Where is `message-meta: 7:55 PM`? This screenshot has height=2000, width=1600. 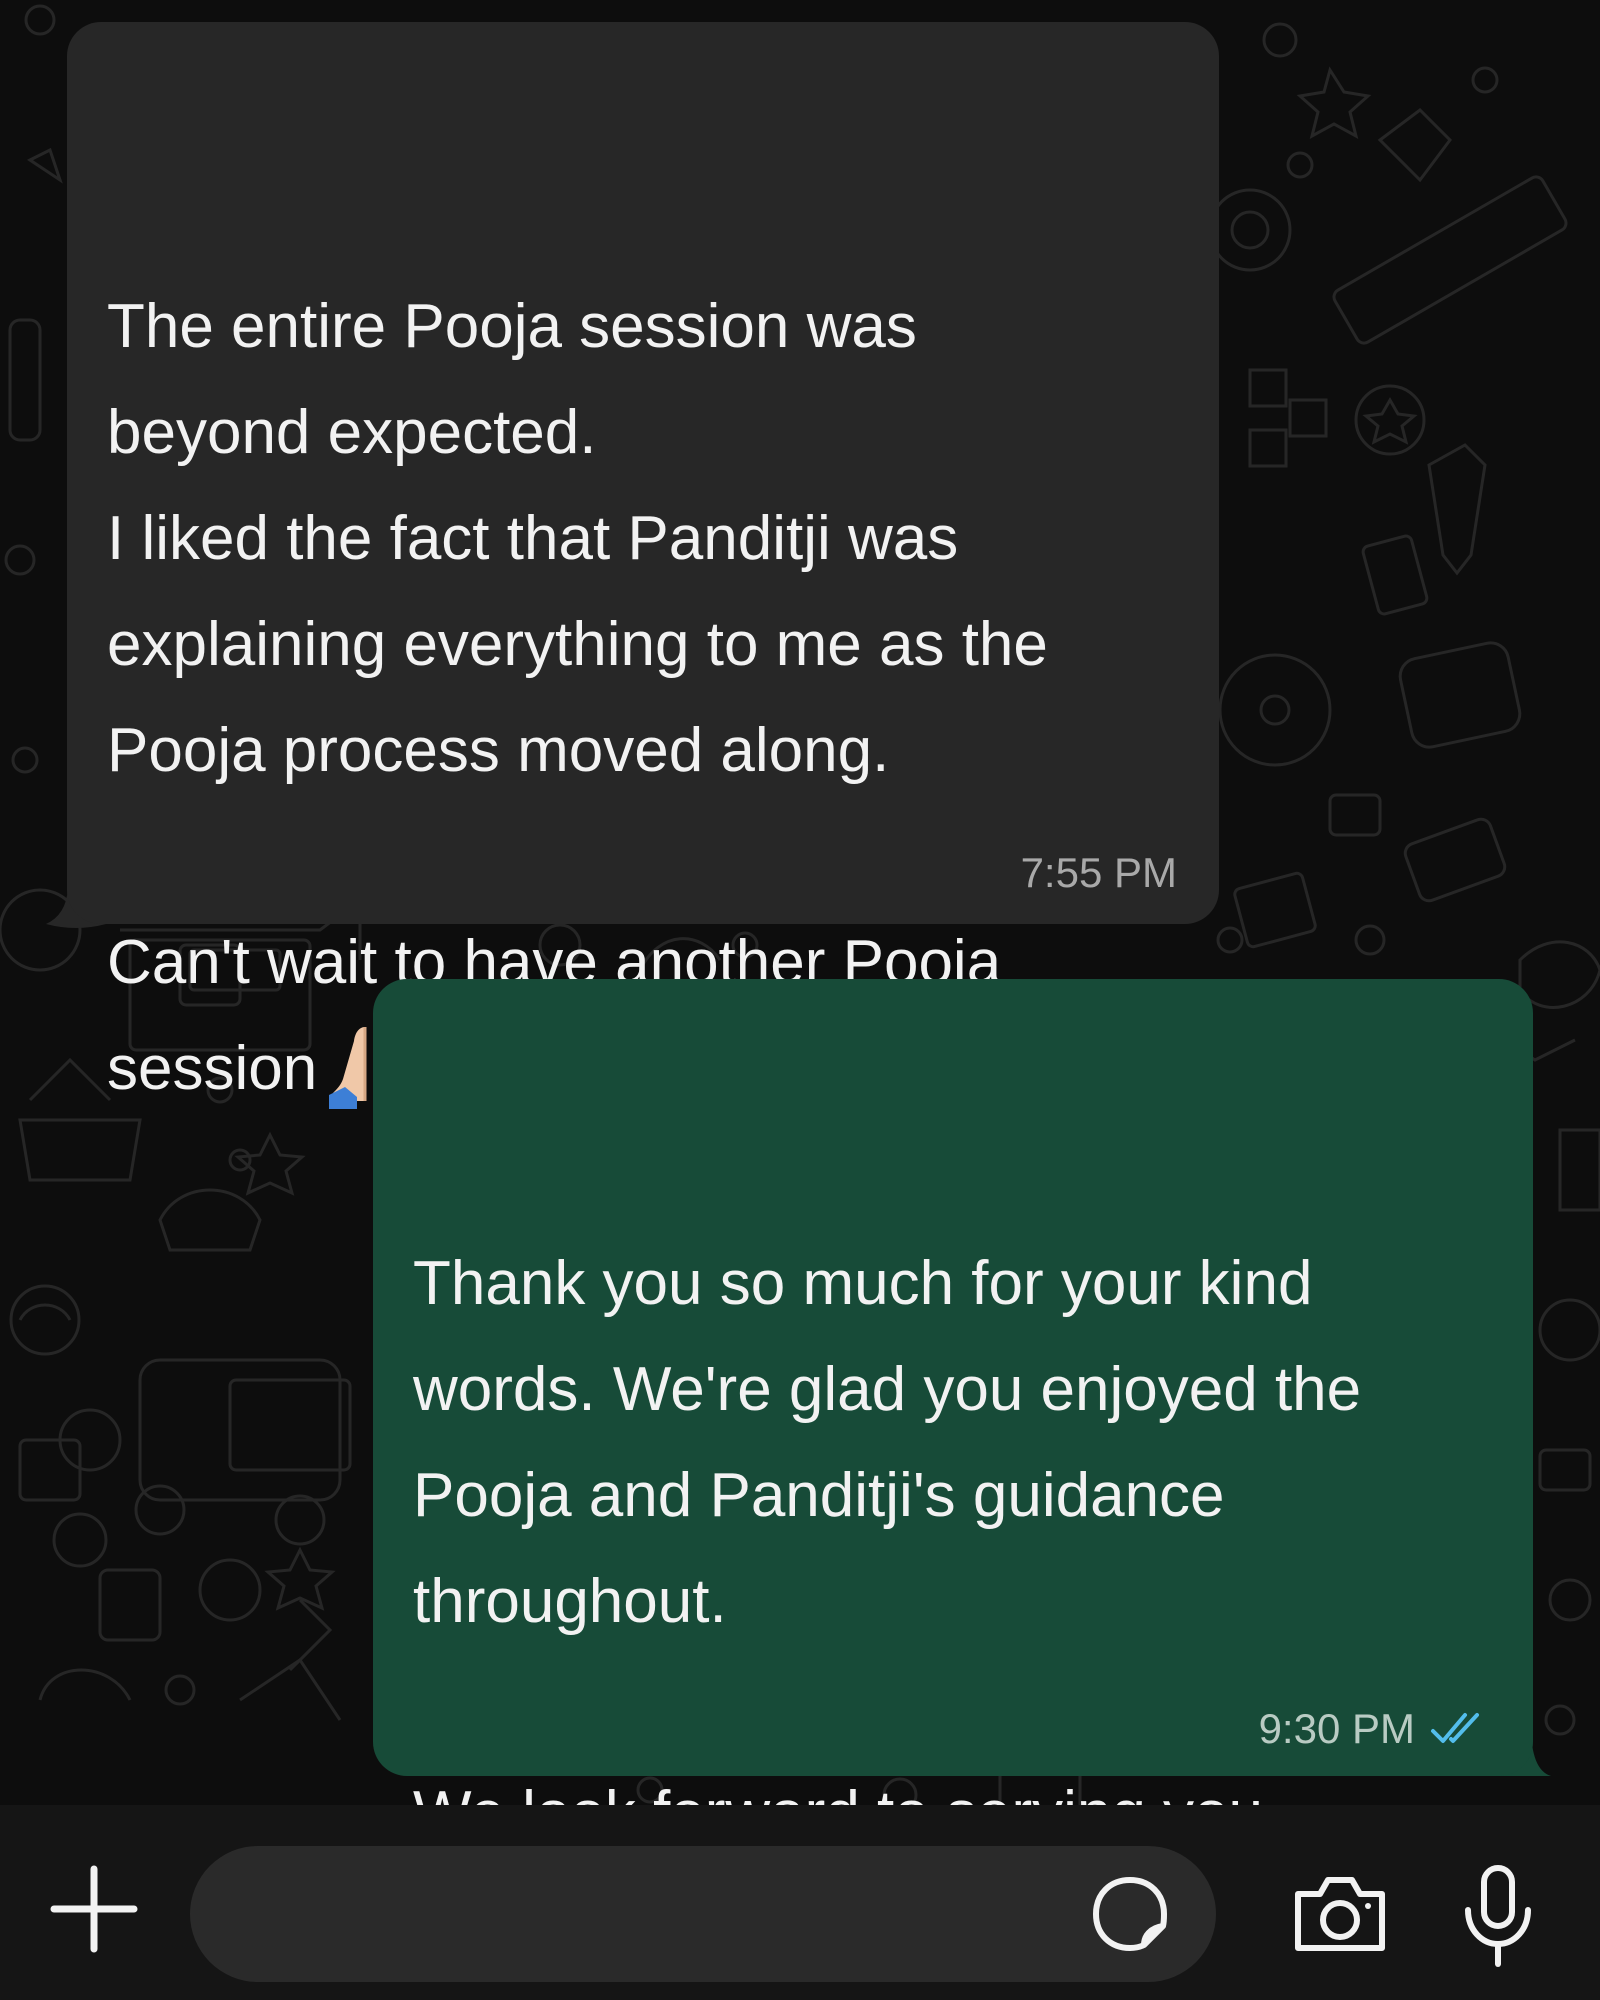
message-meta: 7:55 PM is located at coordinates (1099, 873).